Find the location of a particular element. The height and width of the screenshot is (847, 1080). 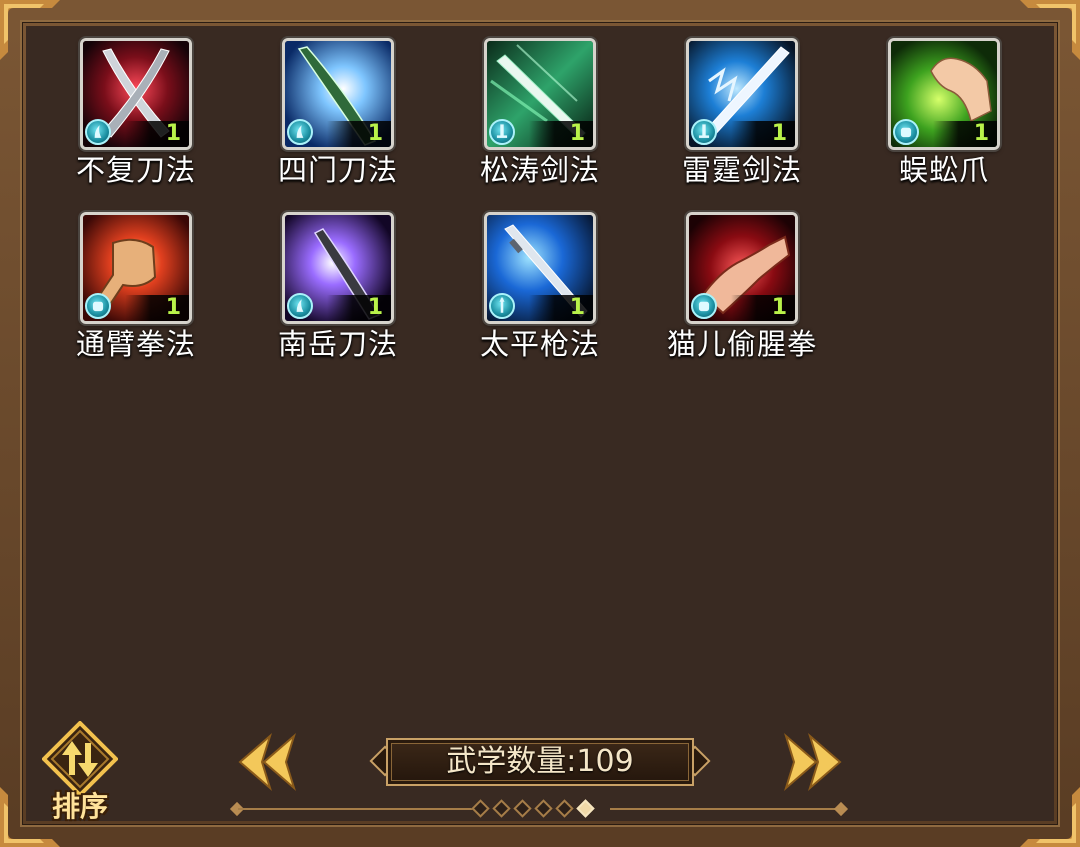

skill-card: 1 蜈蚣爪 is located at coordinates (948, 118).